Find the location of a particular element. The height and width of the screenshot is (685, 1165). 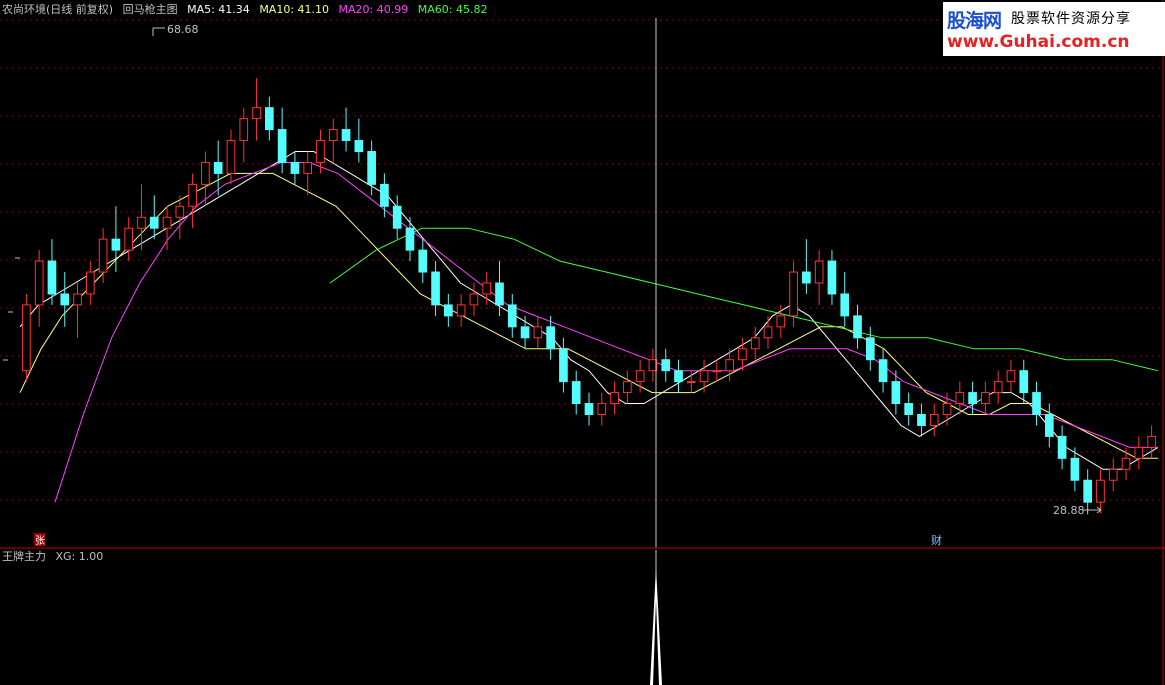

indicator-name: 王牌主力 is located at coordinates (24, 556).